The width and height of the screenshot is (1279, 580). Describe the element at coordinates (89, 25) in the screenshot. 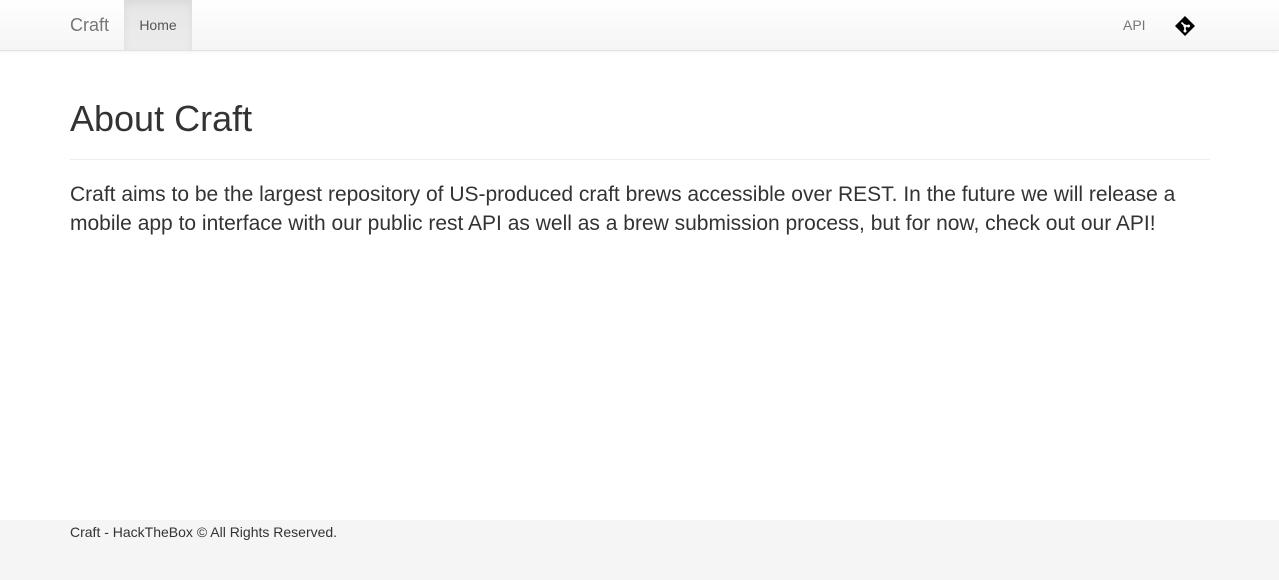

I see `brand-link: Craft` at that location.